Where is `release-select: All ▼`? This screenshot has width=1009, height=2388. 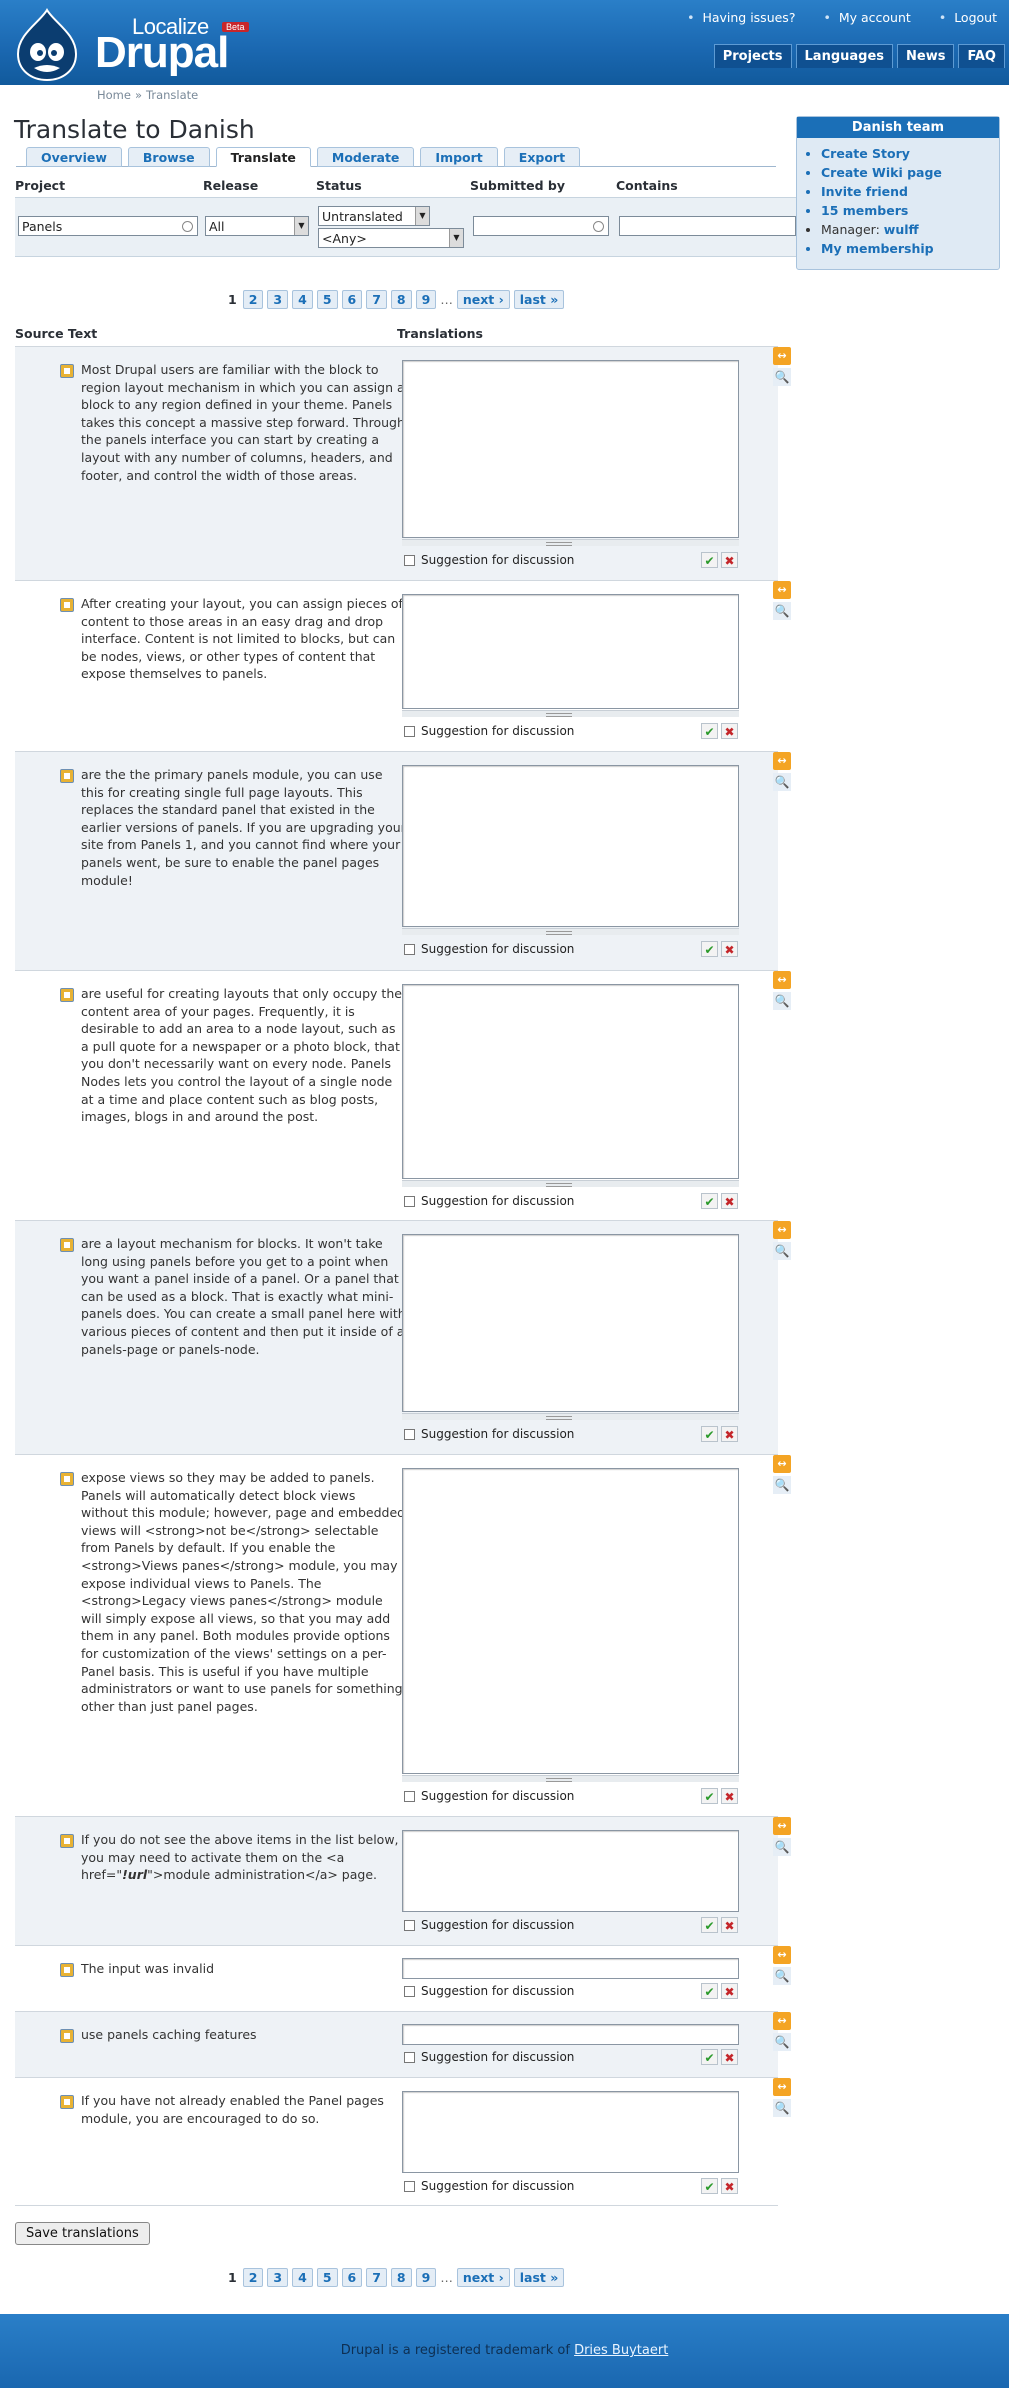 release-select: All ▼ is located at coordinates (257, 226).